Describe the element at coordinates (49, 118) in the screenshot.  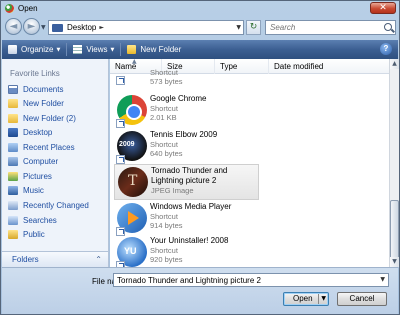
I see `sidebar-item-label: New Folder (2)` at that location.